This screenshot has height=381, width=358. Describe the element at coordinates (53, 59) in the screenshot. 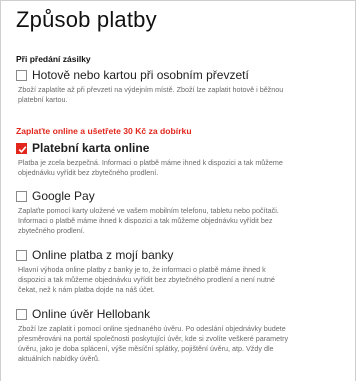

I see `section-title-cash: Při předání zásilky` at that location.